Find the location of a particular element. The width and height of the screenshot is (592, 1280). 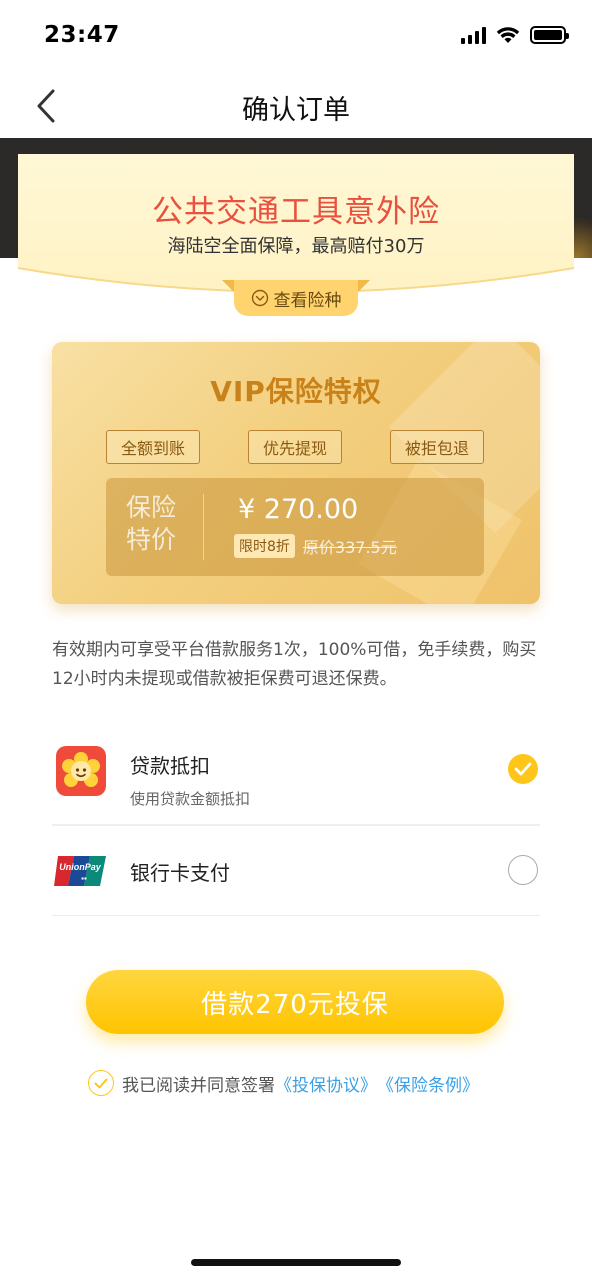

borrow-insure-button: 借款270元投保 is located at coordinates (295, 1002).